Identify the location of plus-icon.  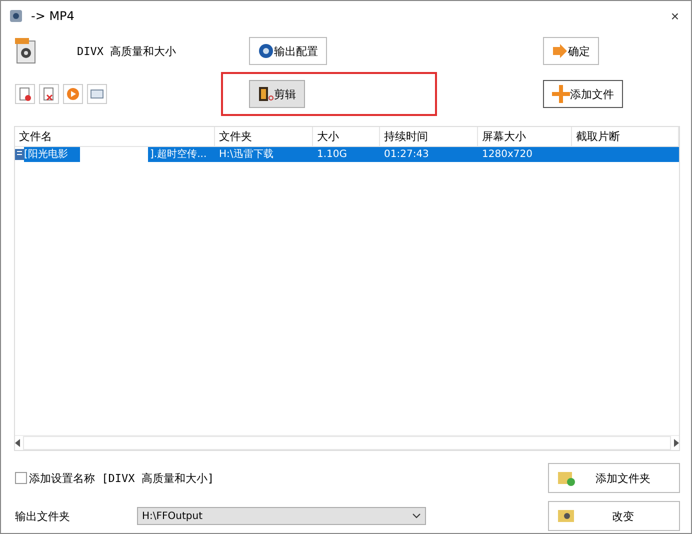
(561, 94).